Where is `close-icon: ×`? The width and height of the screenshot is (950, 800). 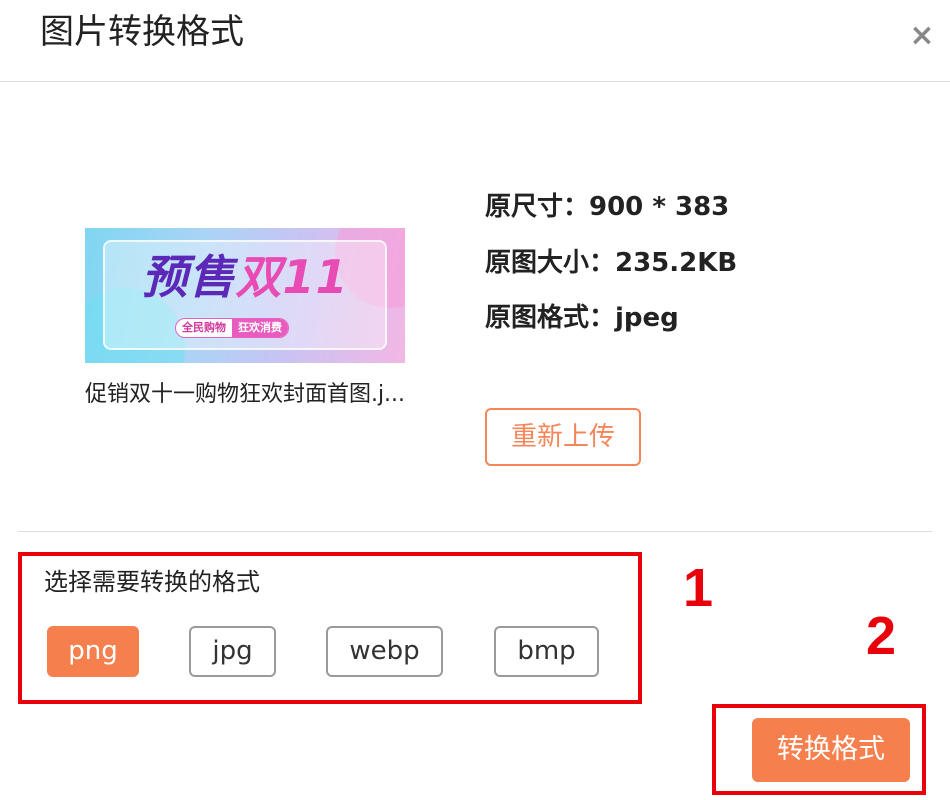 close-icon: × is located at coordinates (922, 36).